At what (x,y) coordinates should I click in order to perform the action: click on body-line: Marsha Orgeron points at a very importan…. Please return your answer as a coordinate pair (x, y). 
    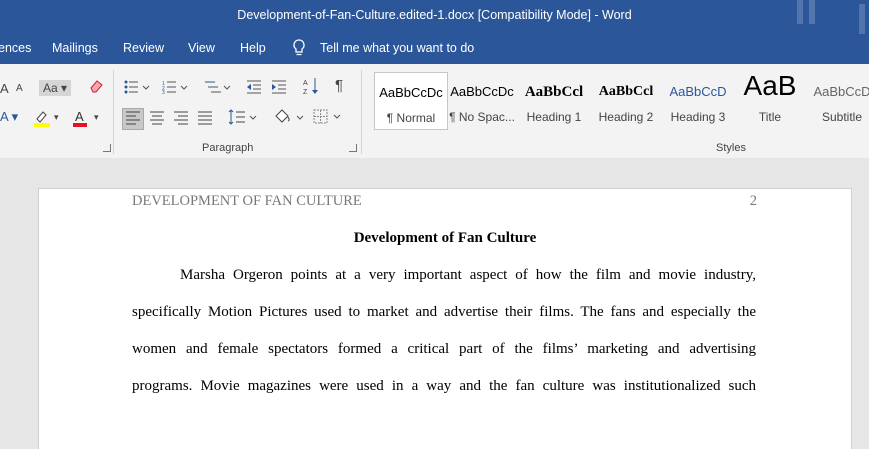
    Looking at the image, I should click on (468, 275).